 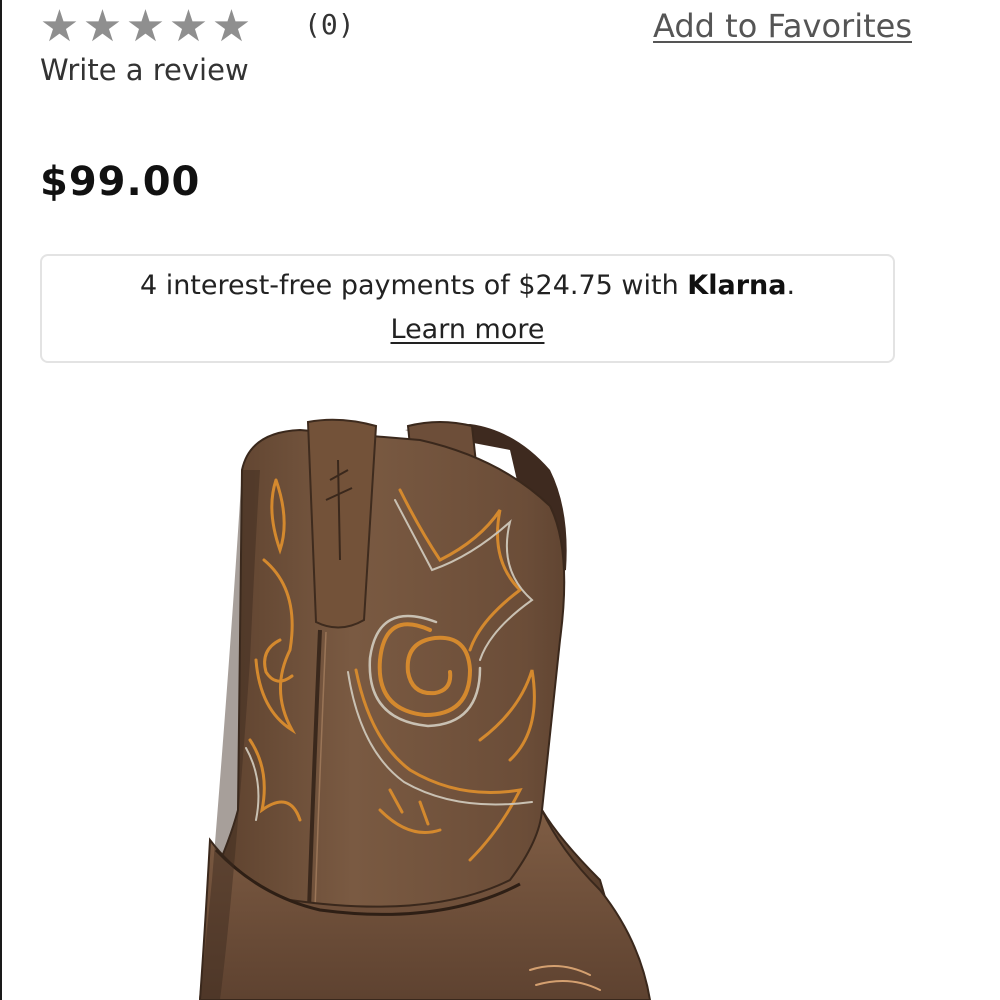 I want to click on star-rating: ★ ★ ★ ★ ★, so click(x=145, y=27).